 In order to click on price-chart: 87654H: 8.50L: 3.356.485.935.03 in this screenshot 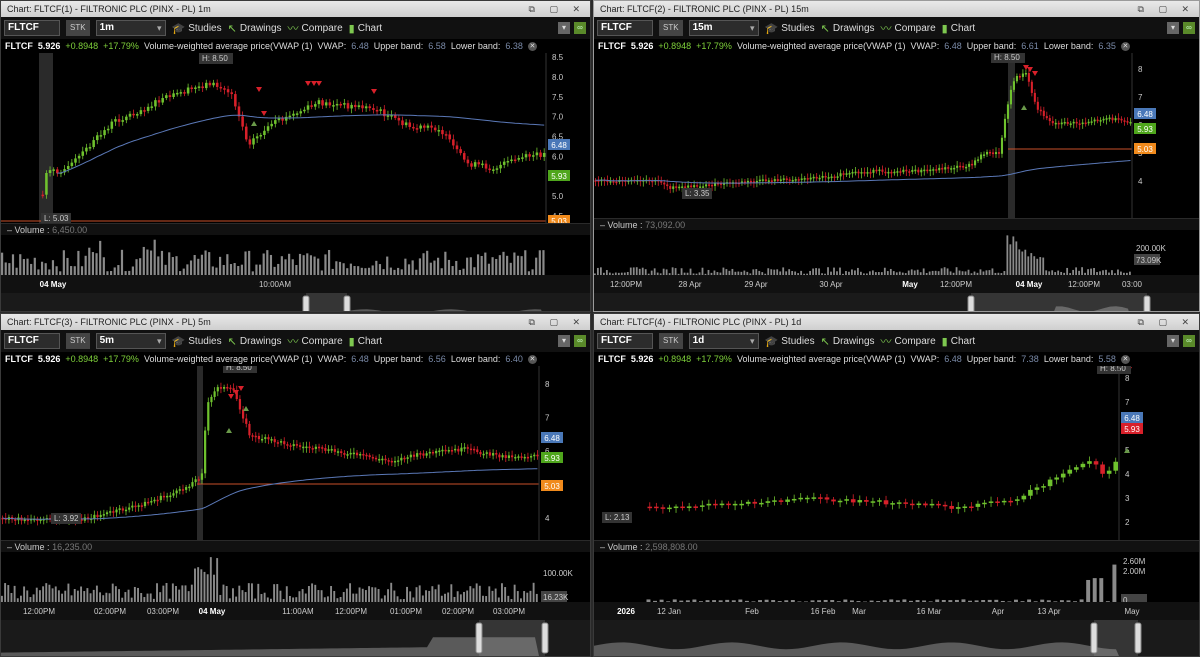, I will do `click(897, 135)`.